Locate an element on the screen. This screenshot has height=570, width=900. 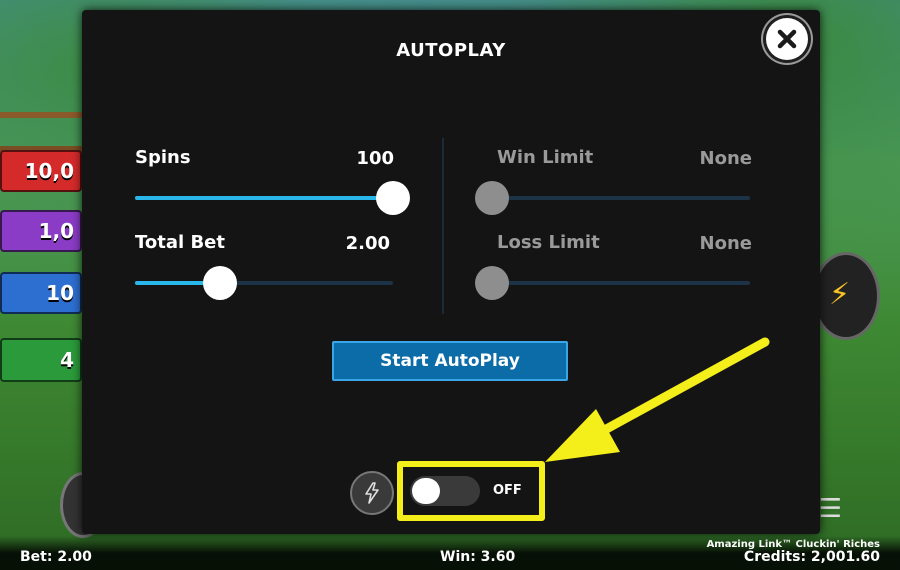
total-bet-slider-thumb is located at coordinates (220, 283).